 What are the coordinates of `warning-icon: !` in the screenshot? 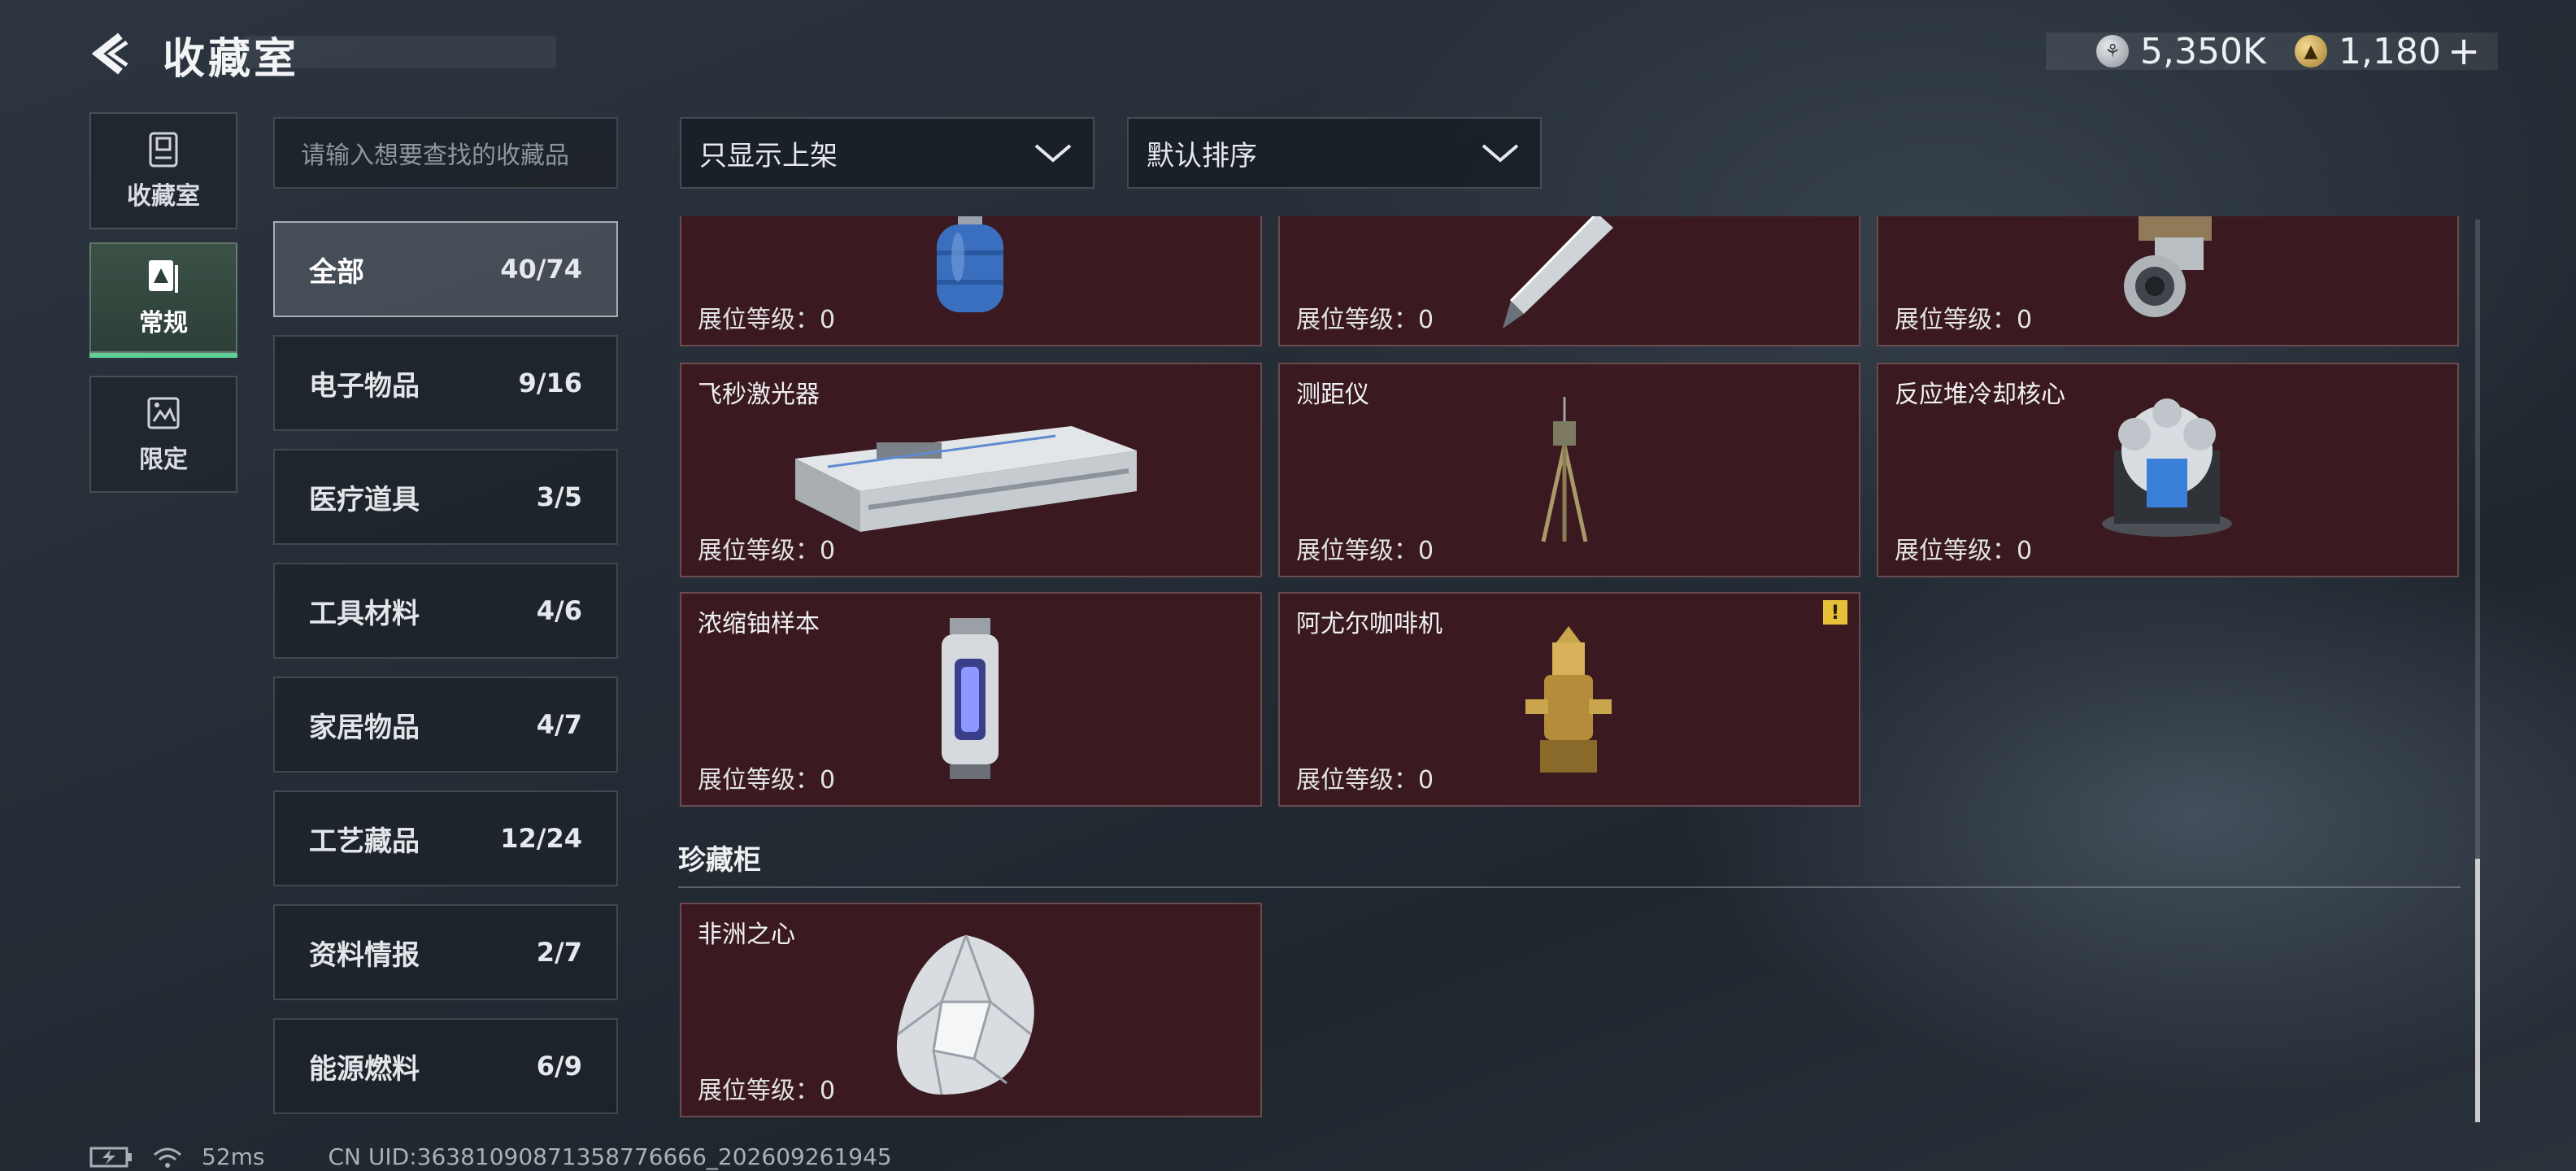 It's located at (1835, 613).